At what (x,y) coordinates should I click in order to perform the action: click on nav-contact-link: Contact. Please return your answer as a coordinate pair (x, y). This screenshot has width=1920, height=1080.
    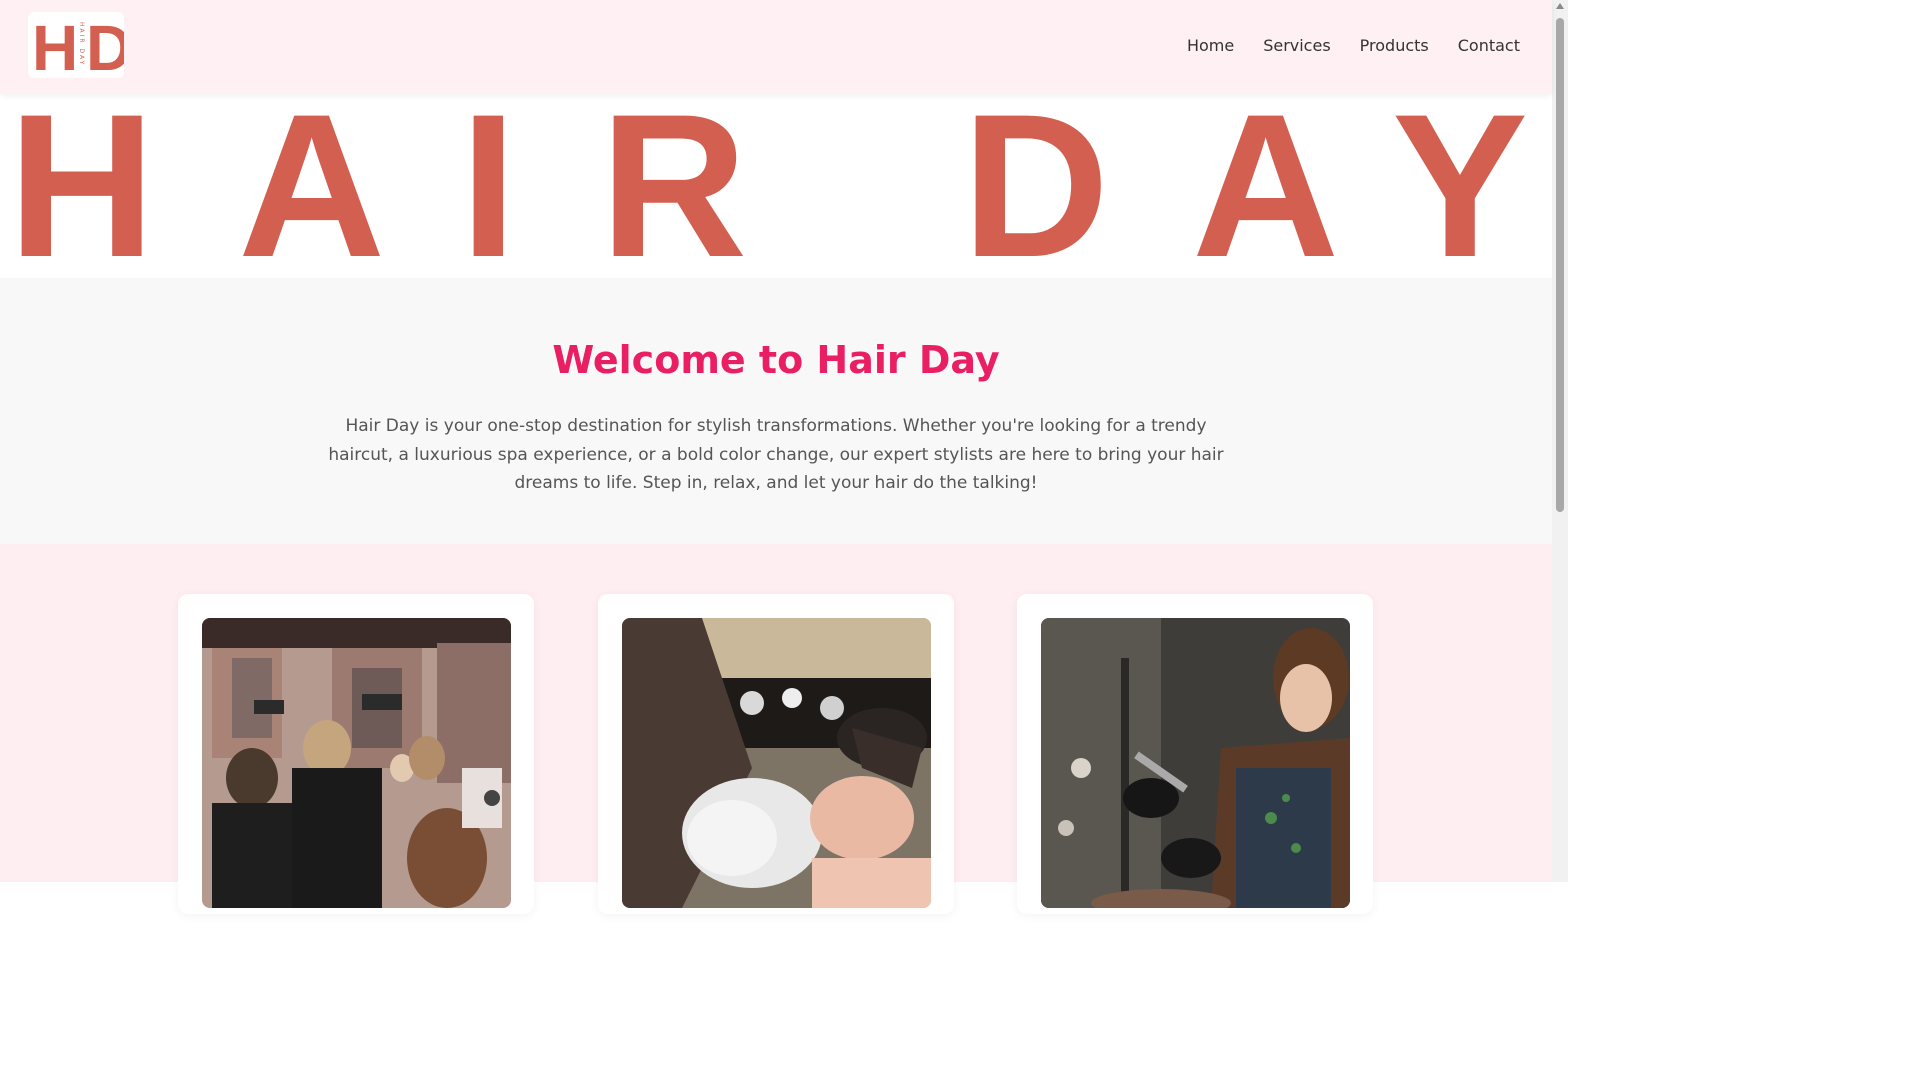
    Looking at the image, I should click on (1489, 45).